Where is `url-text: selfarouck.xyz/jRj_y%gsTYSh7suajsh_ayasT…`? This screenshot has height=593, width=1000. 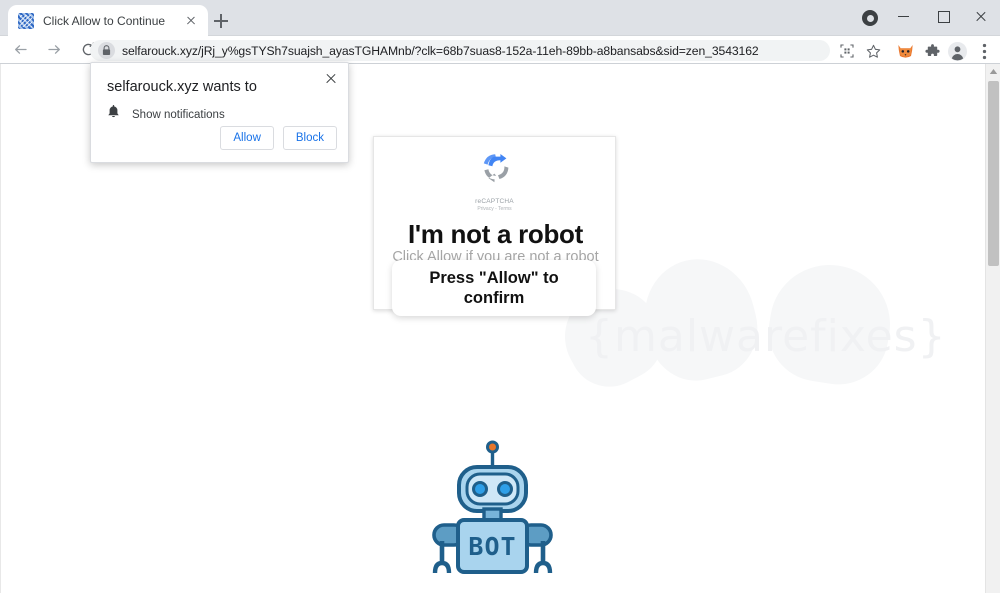
url-text: selfarouck.xyz/jRj_y%gsTYSh7suajsh_ayasT… is located at coordinates (440, 50).